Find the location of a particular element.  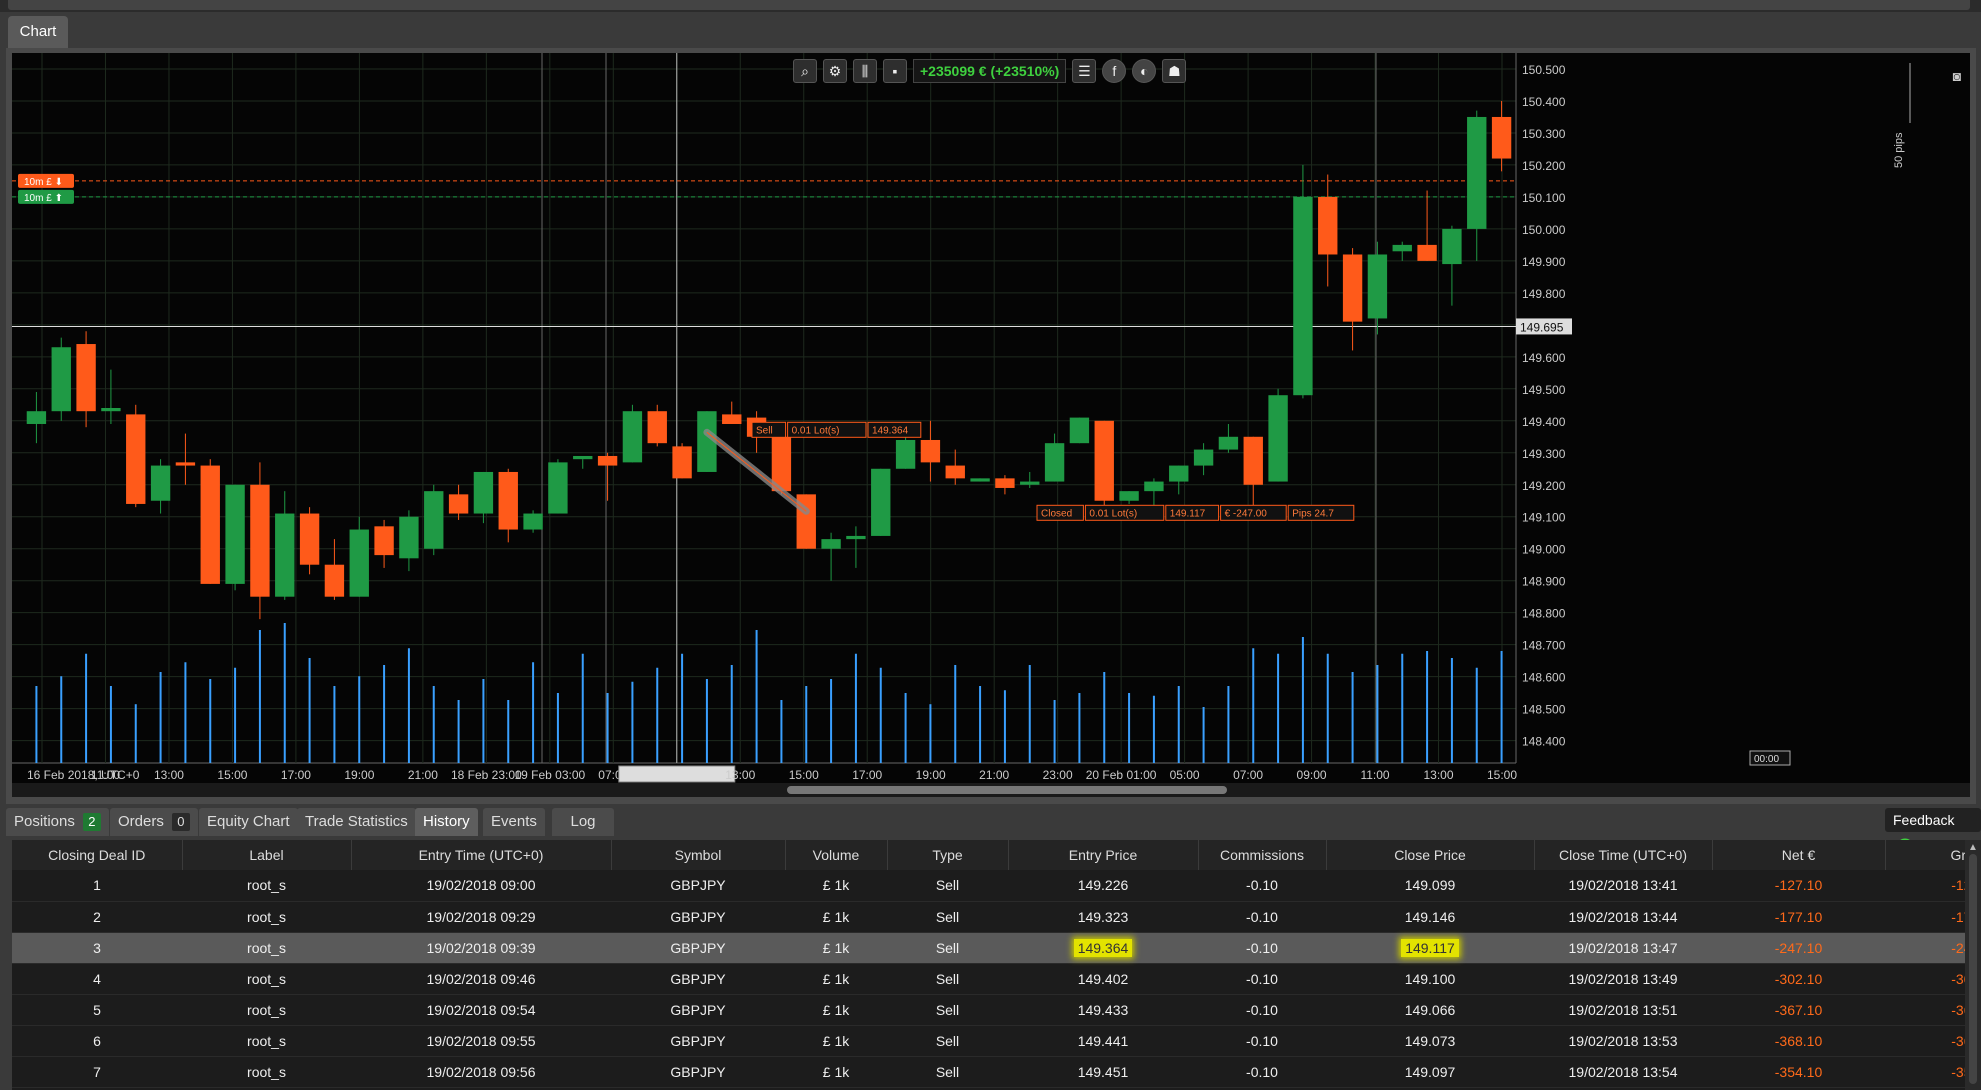

person-icon: ☗ is located at coordinates (1174, 71).